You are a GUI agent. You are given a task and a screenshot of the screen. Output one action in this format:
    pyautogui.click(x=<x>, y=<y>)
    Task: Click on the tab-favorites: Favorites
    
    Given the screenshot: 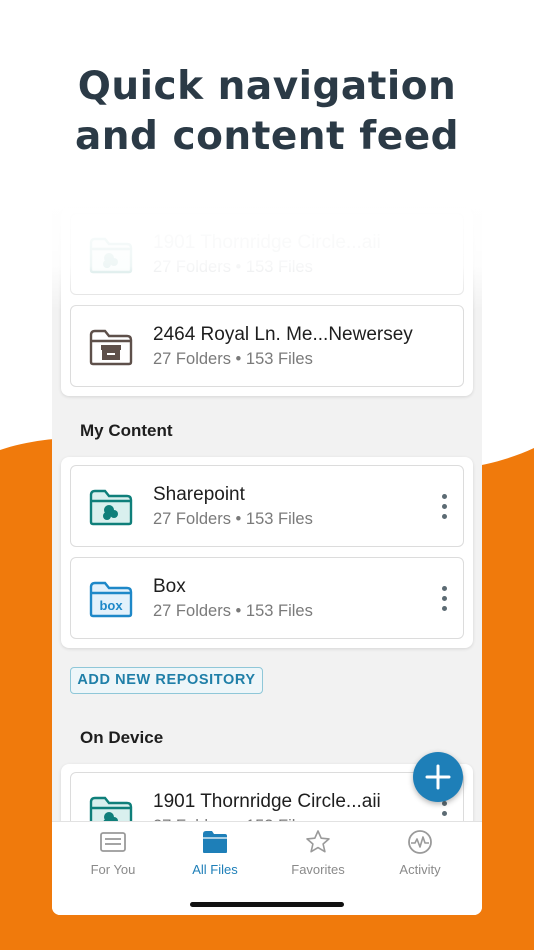 What is the action you would take?
    pyautogui.click(x=318, y=855)
    